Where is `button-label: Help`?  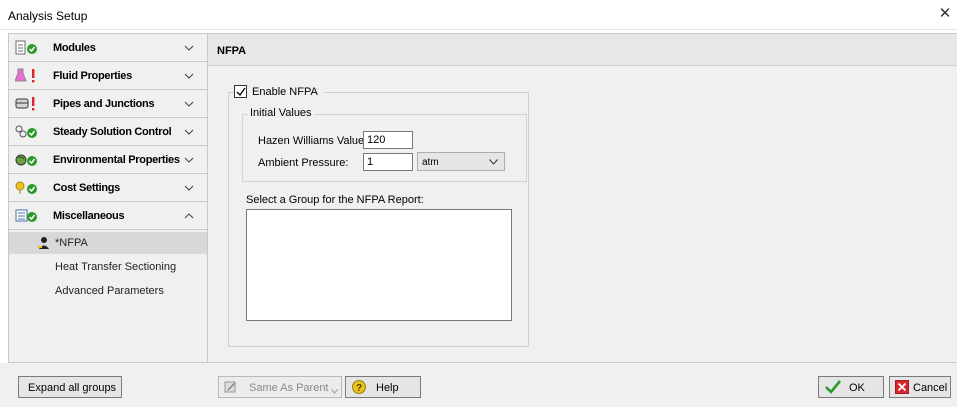 button-label: Help is located at coordinates (387, 388).